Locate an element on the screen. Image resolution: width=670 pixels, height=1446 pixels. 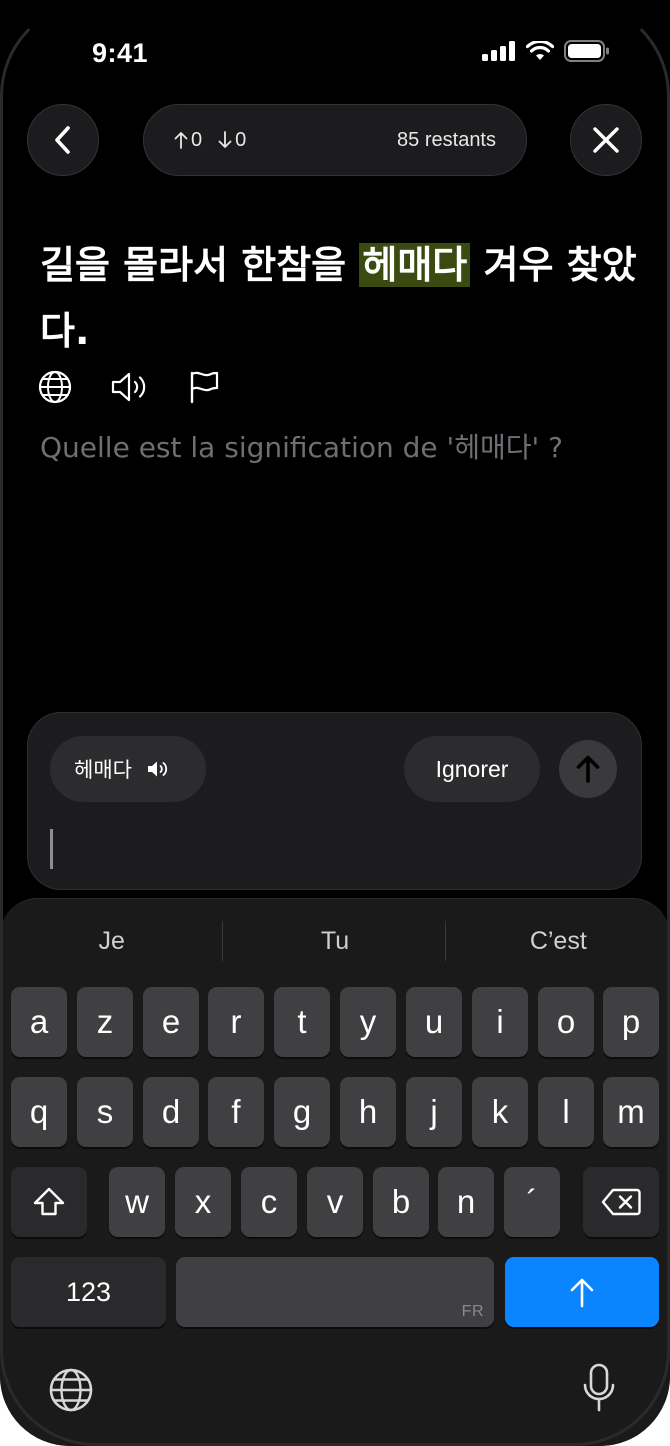
key-c: c is located at coordinates (269, 1202).